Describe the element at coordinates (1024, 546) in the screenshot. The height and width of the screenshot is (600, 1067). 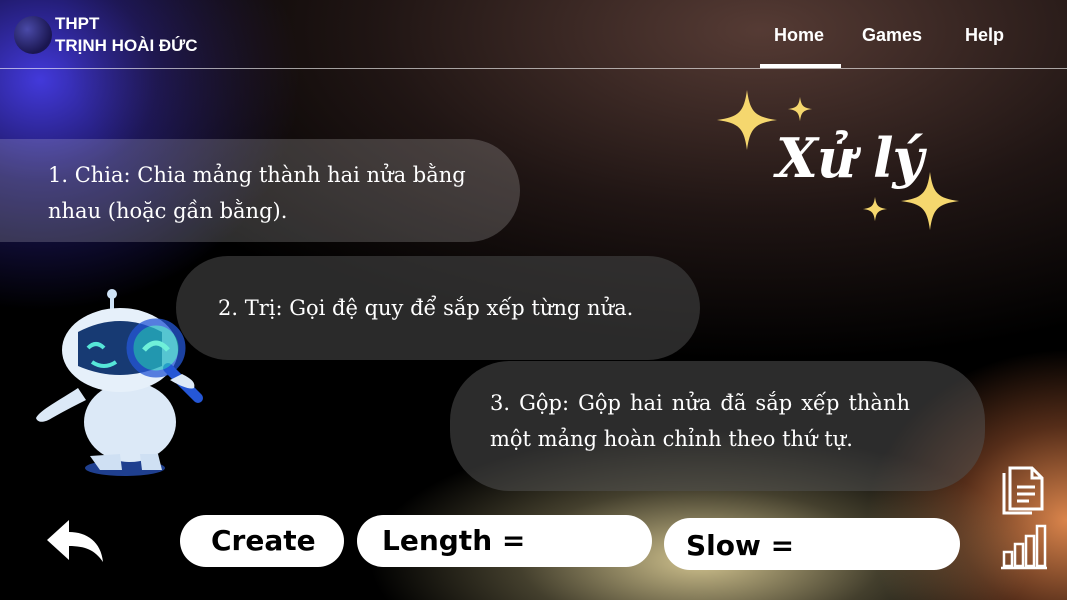
I see `bar-chart-icon` at that location.